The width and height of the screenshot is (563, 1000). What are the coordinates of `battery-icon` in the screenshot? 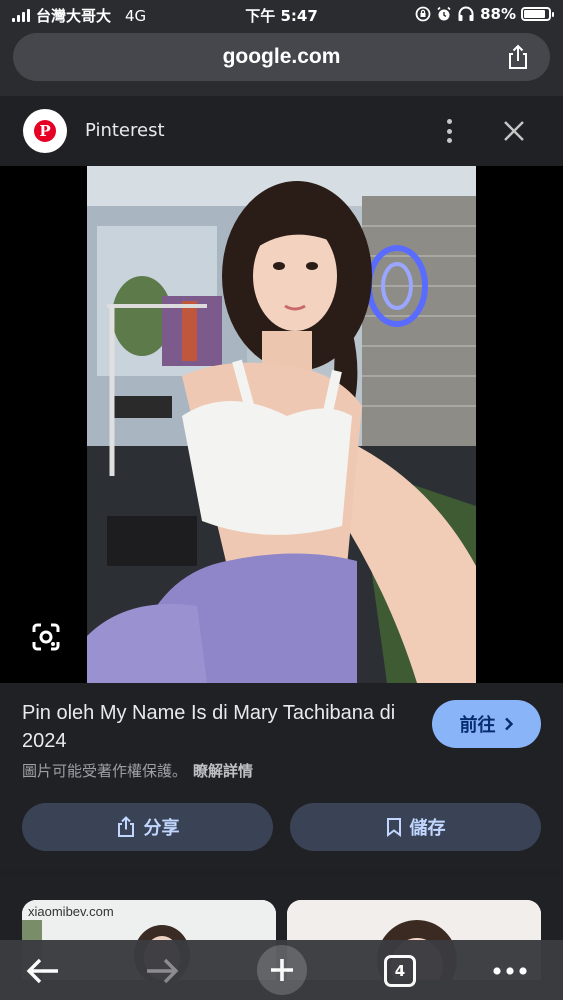 It's located at (537, 14).